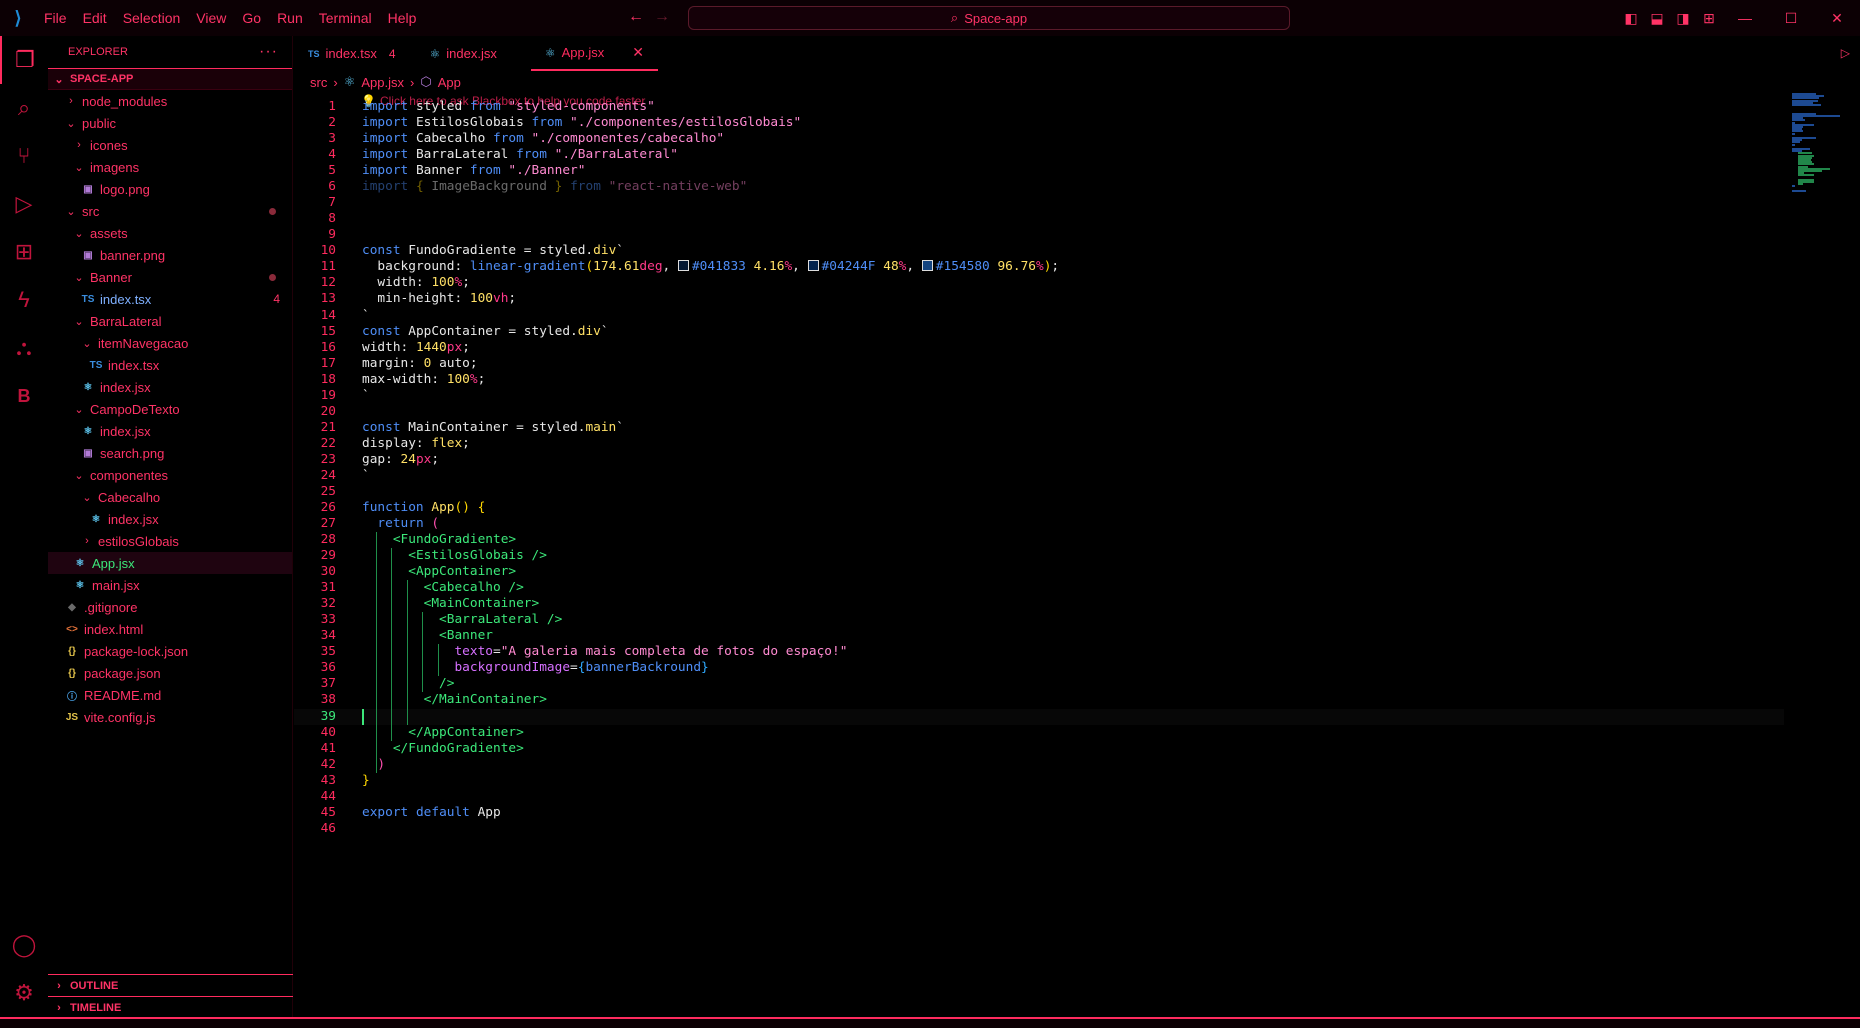 This screenshot has width=1860, height=1028. Describe the element at coordinates (1039, 765) in the screenshot. I see `code-line: 42 )` at that location.